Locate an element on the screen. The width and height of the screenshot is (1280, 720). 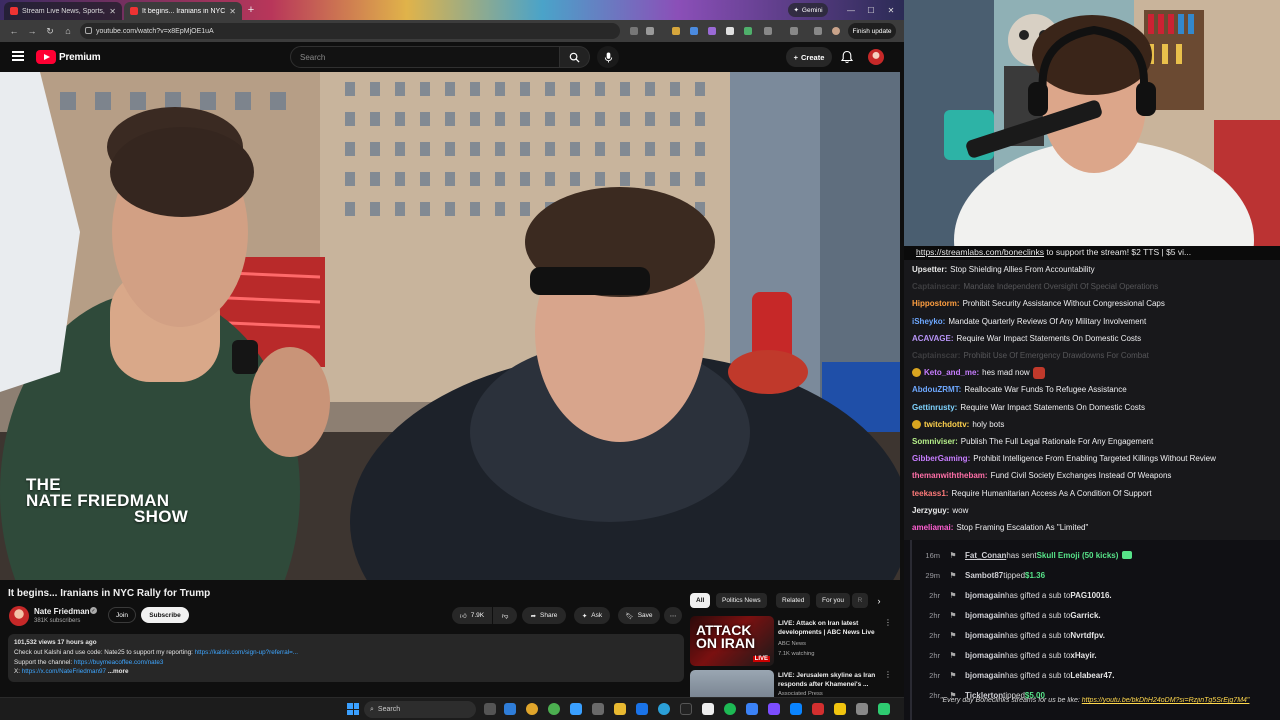
search-button is located at coordinates (575, 57).